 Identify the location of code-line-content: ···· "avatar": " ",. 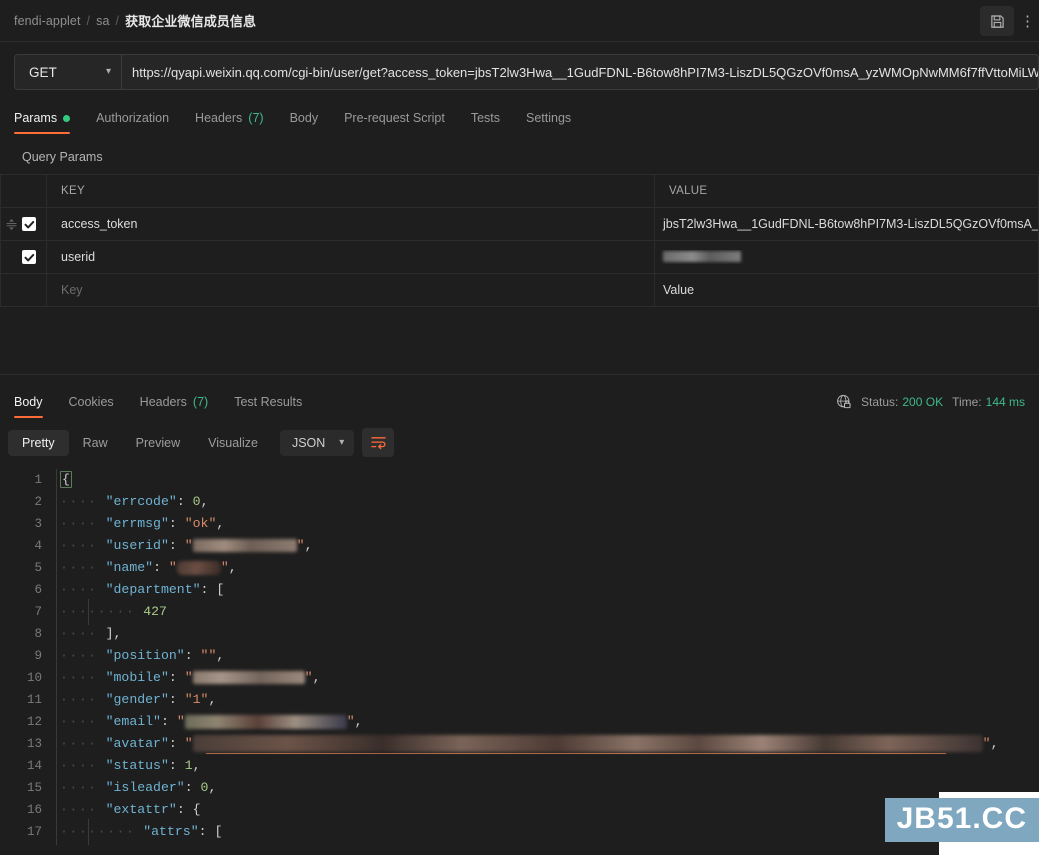
(547, 744).